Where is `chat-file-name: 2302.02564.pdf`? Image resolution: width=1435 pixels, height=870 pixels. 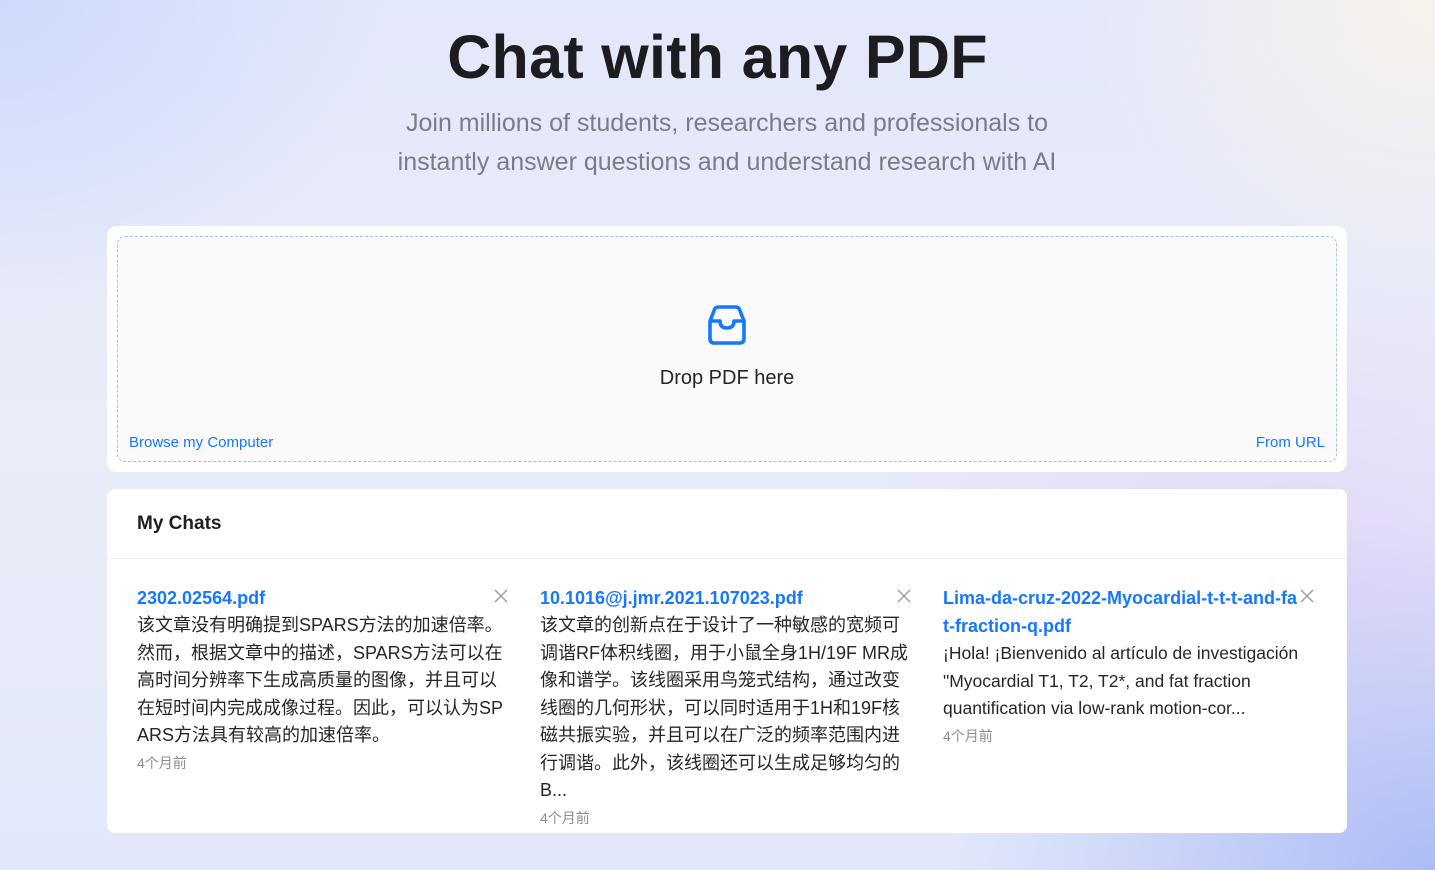
chat-file-name: 2302.02564.pdf is located at coordinates (322, 598).